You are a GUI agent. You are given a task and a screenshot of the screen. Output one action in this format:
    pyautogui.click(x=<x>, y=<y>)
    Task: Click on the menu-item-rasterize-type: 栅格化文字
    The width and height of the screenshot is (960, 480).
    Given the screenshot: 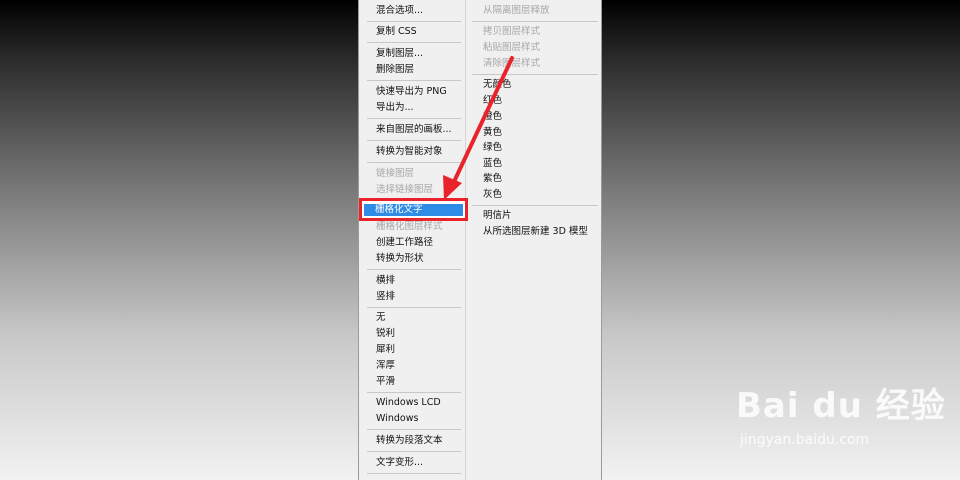 What is the action you would take?
    pyautogui.click(x=399, y=209)
    